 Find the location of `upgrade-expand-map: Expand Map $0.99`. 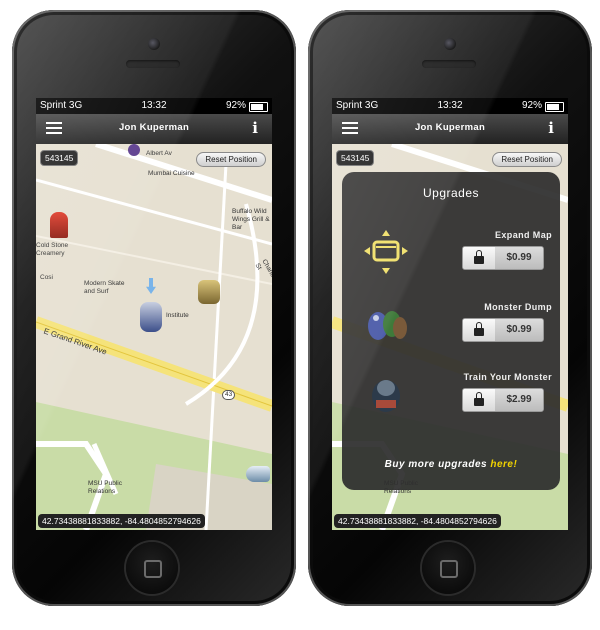

upgrade-expand-map: Expand Map $0.99 is located at coordinates (451, 258).